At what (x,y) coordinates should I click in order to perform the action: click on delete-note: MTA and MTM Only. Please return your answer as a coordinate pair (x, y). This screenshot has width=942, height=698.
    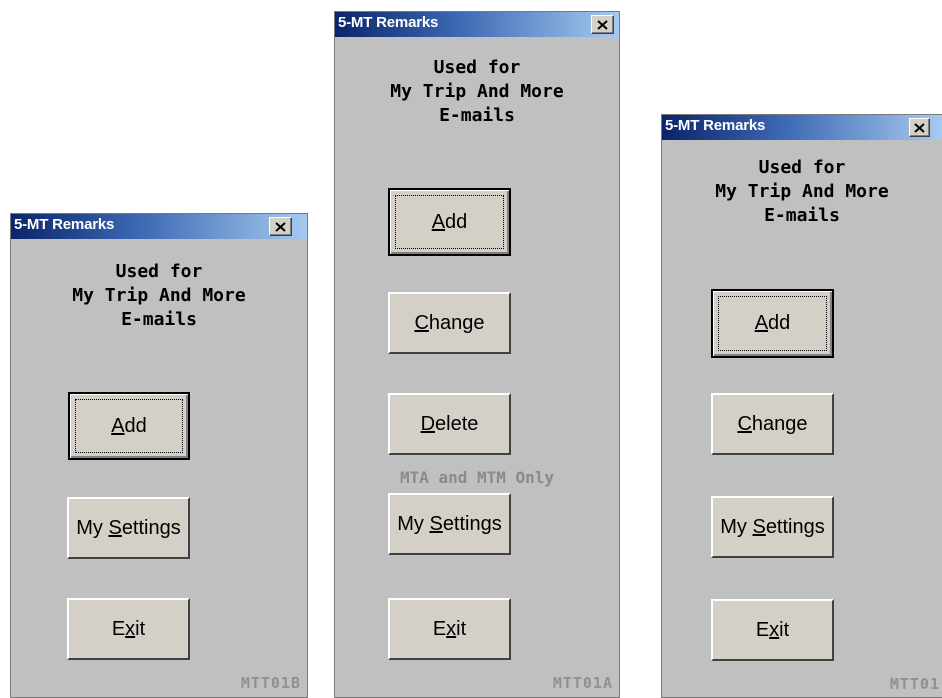
    Looking at the image, I should click on (477, 477).